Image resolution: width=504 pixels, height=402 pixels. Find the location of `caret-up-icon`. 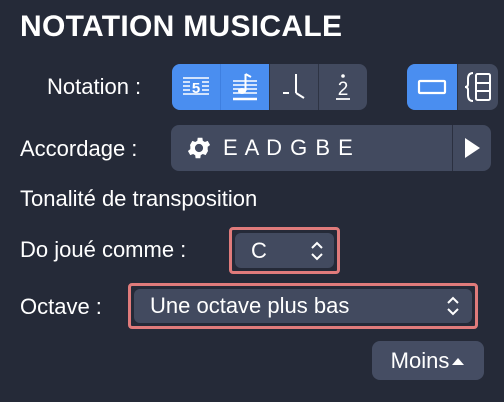

caret-up-icon is located at coordinates (458, 361).